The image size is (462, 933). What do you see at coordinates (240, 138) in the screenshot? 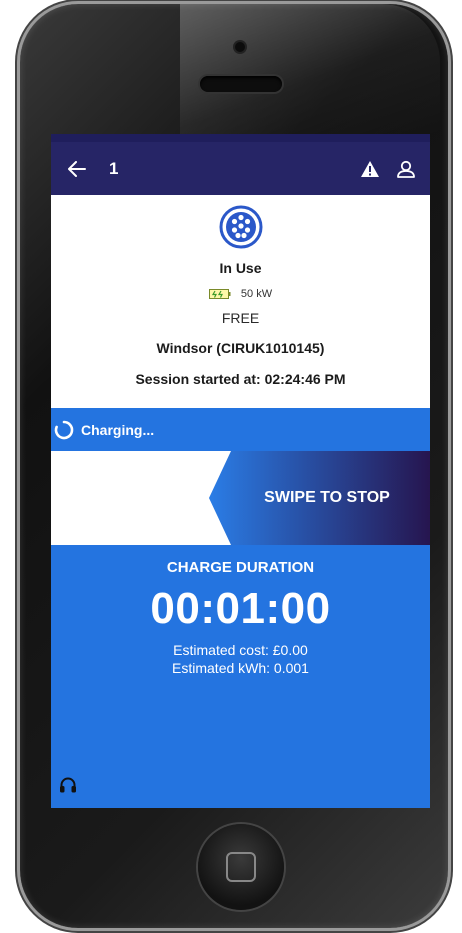
I see `status-bar` at bounding box center [240, 138].